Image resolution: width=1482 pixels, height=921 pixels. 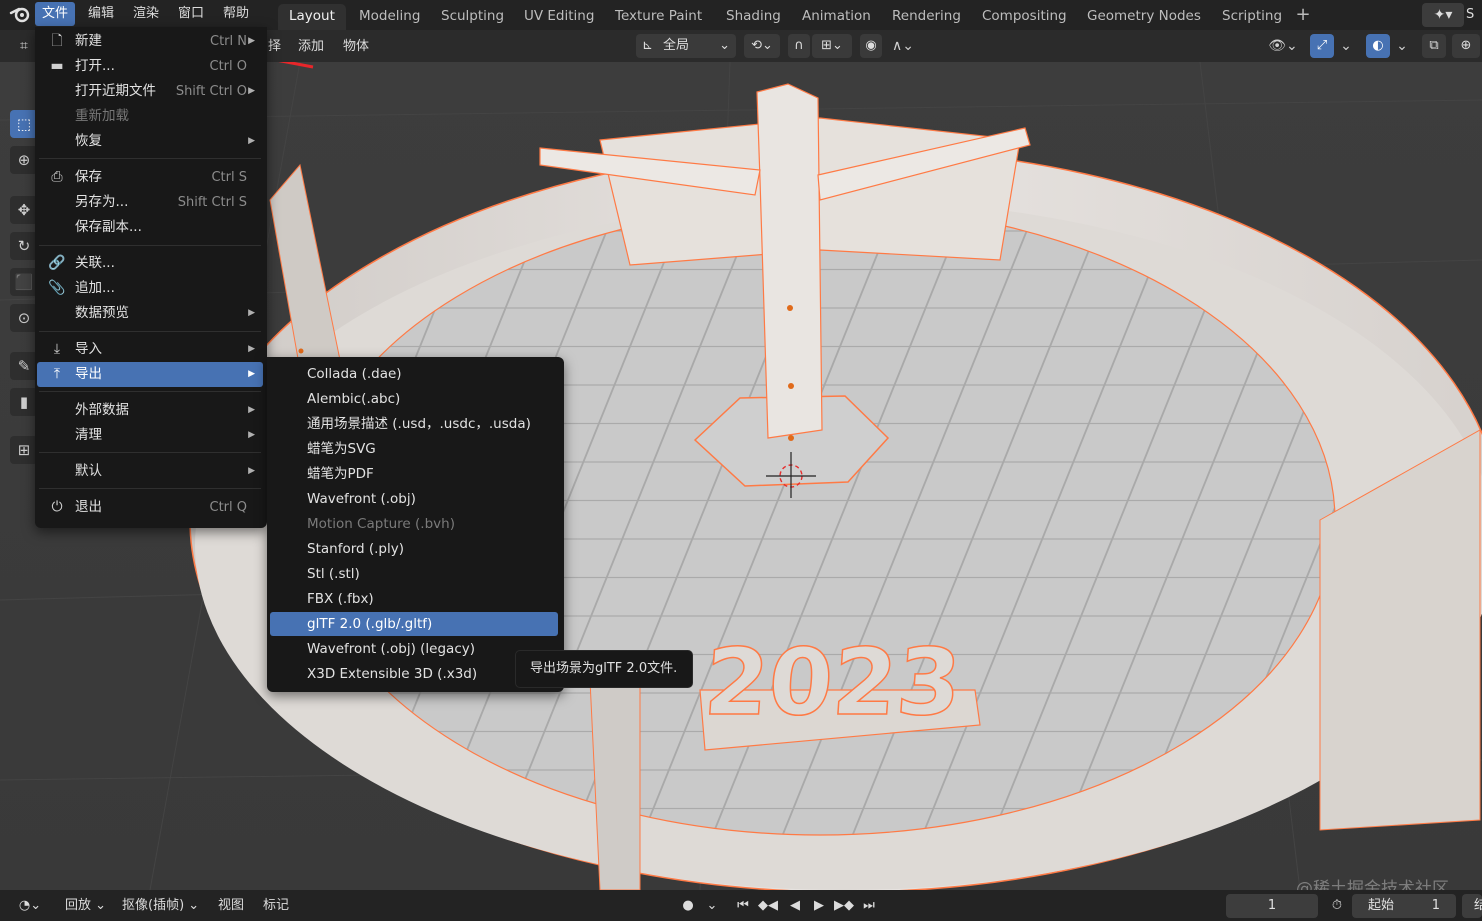 I want to click on tab-uv-editing: UV Editing, so click(x=559, y=17).